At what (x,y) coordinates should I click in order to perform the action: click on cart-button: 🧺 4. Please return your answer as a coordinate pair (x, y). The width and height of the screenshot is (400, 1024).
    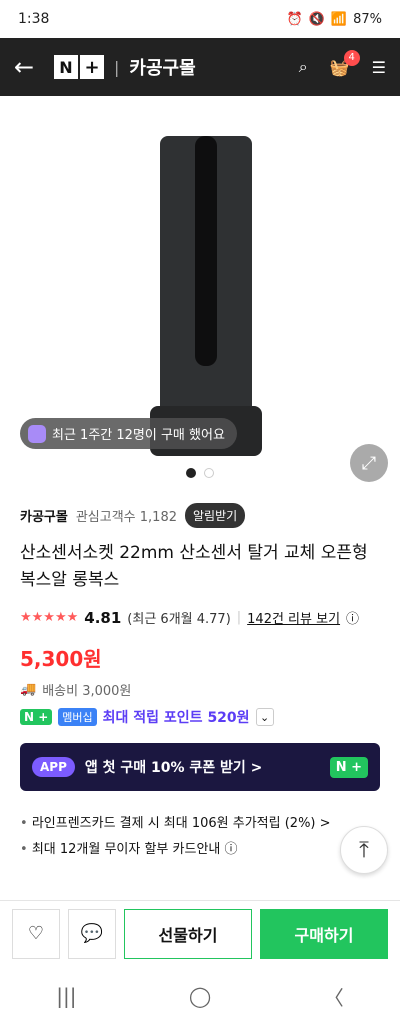
    Looking at the image, I should click on (345, 63).